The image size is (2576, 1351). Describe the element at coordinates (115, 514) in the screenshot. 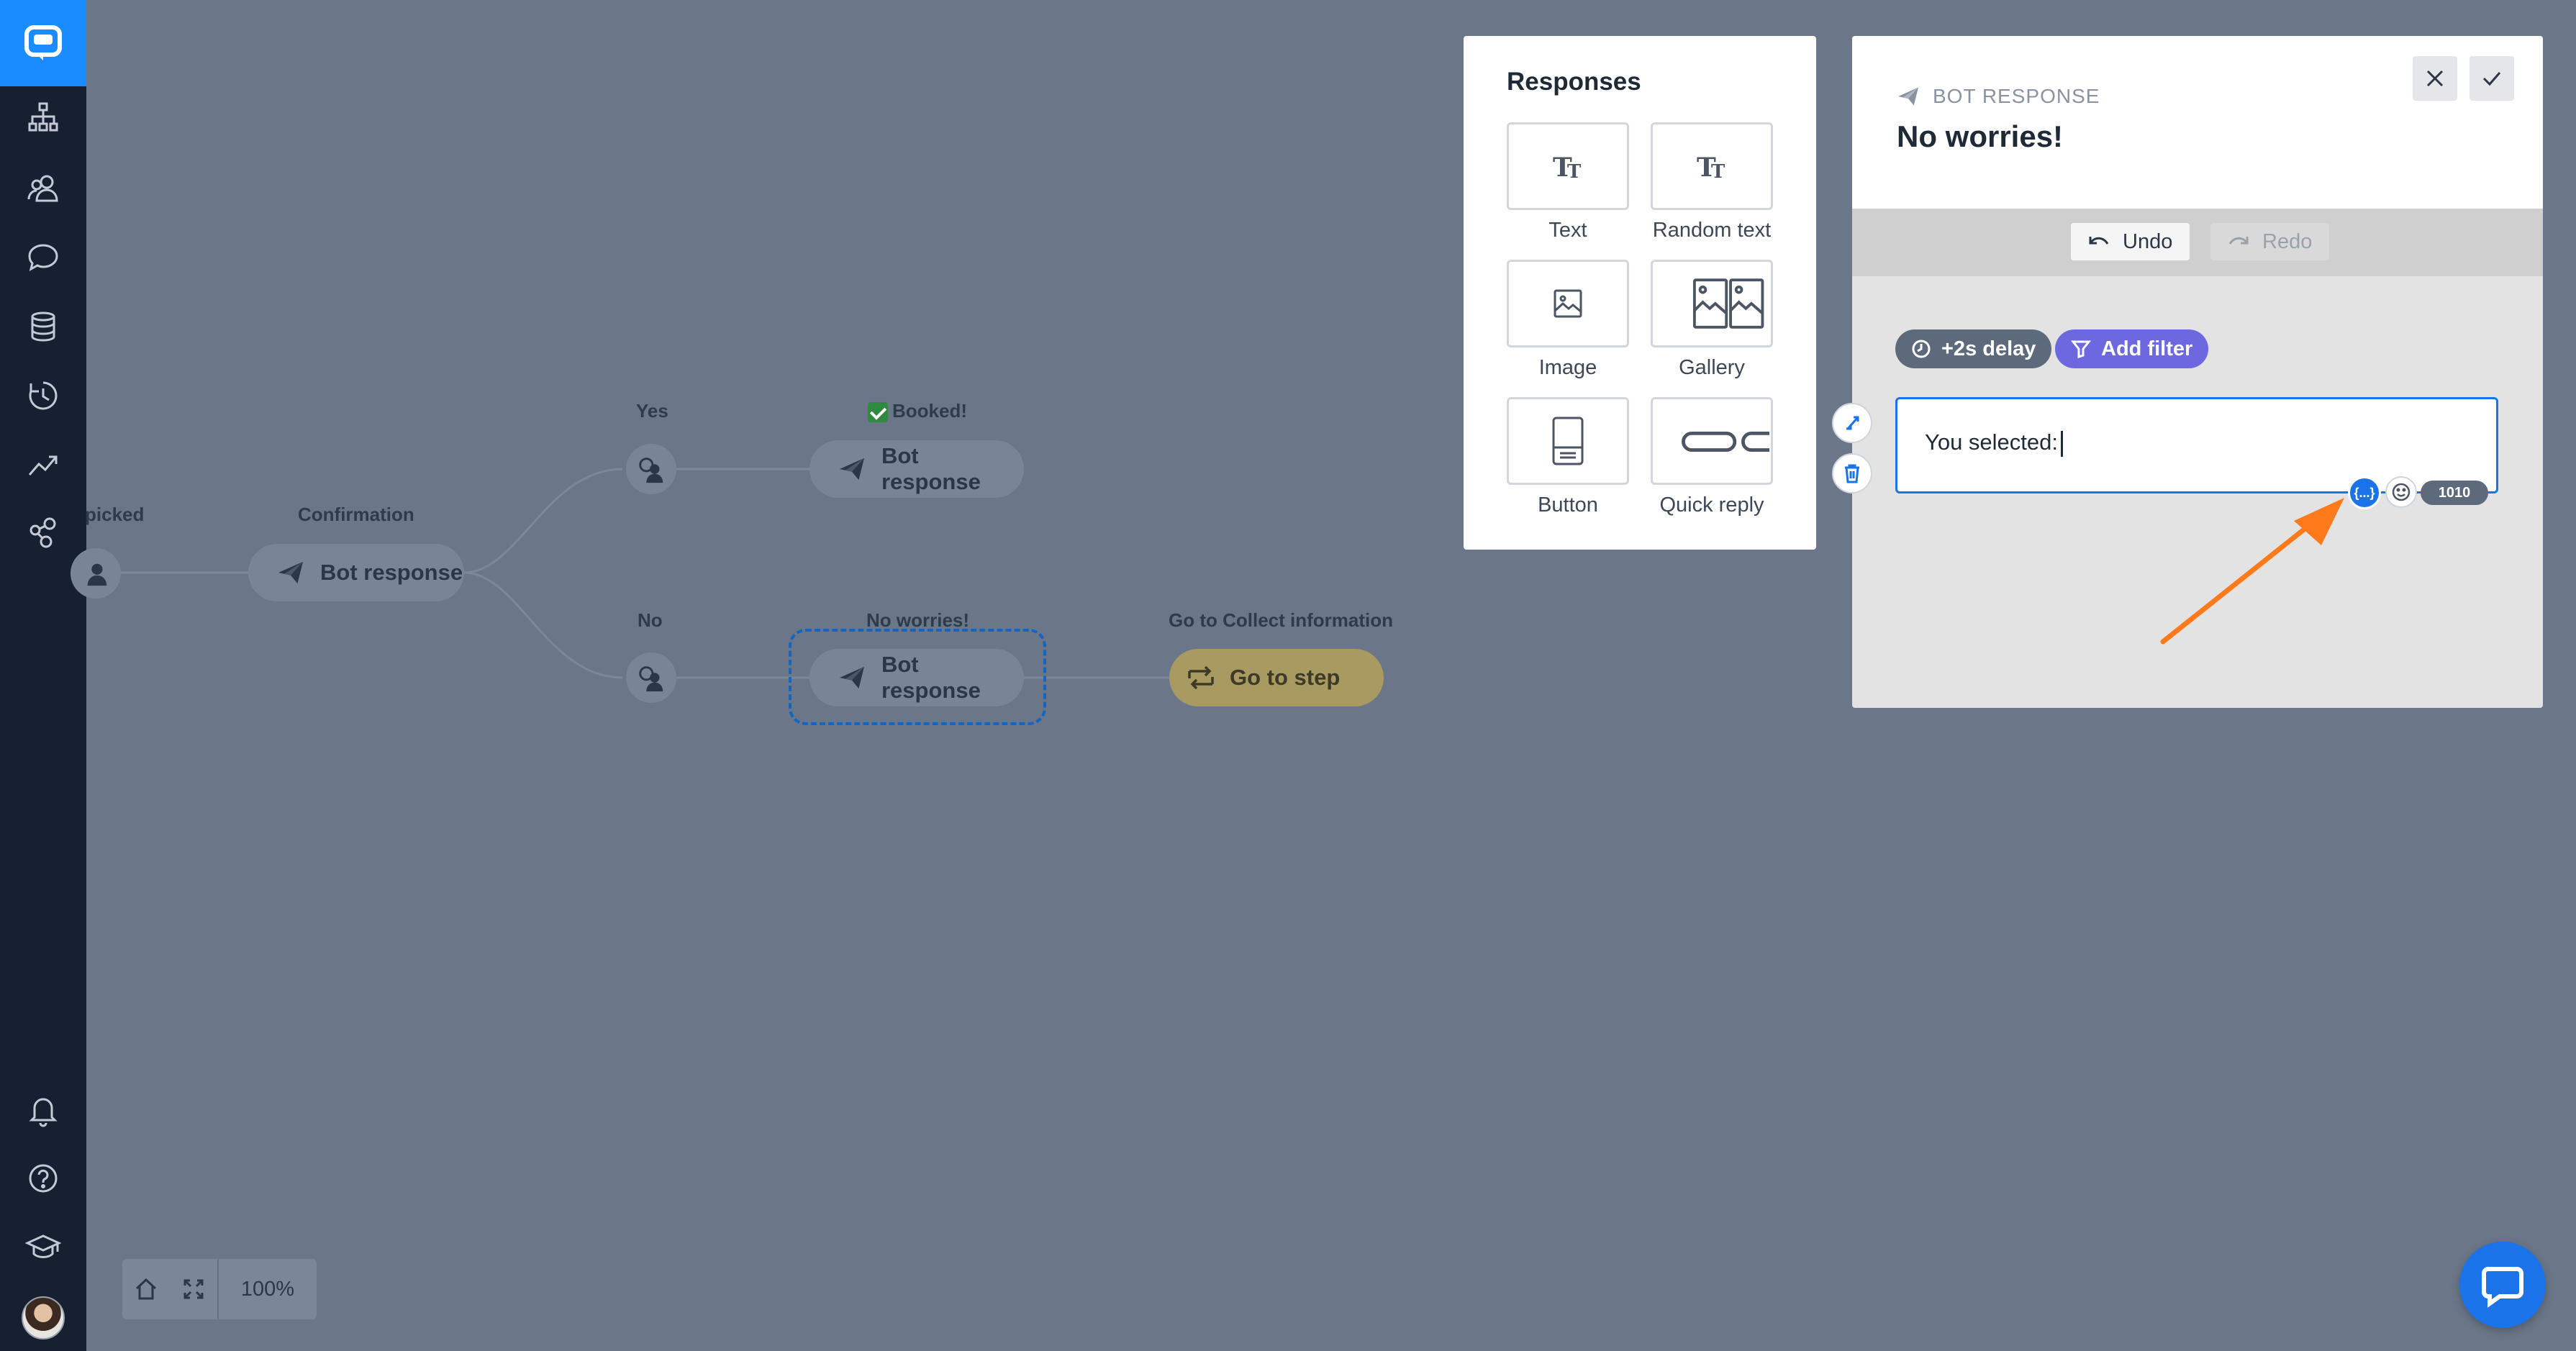

I see `flow-label-picked: picked` at that location.